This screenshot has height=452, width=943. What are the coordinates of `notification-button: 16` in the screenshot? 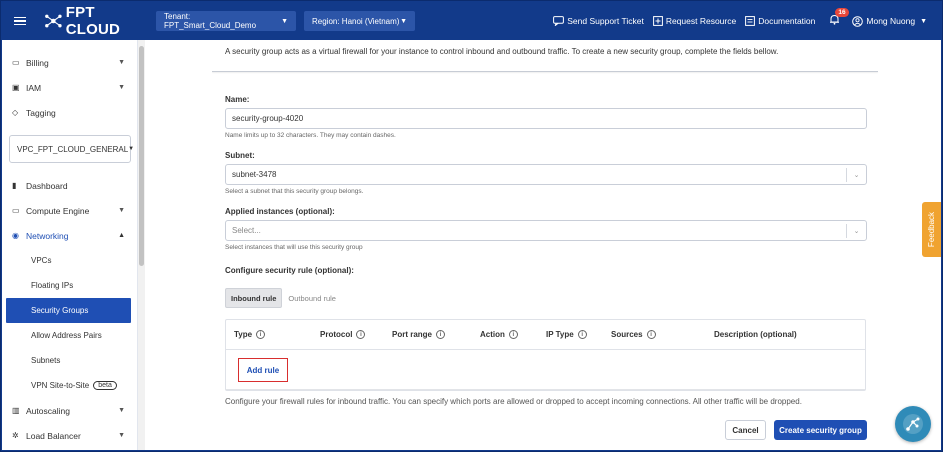 It's located at (839, 18).